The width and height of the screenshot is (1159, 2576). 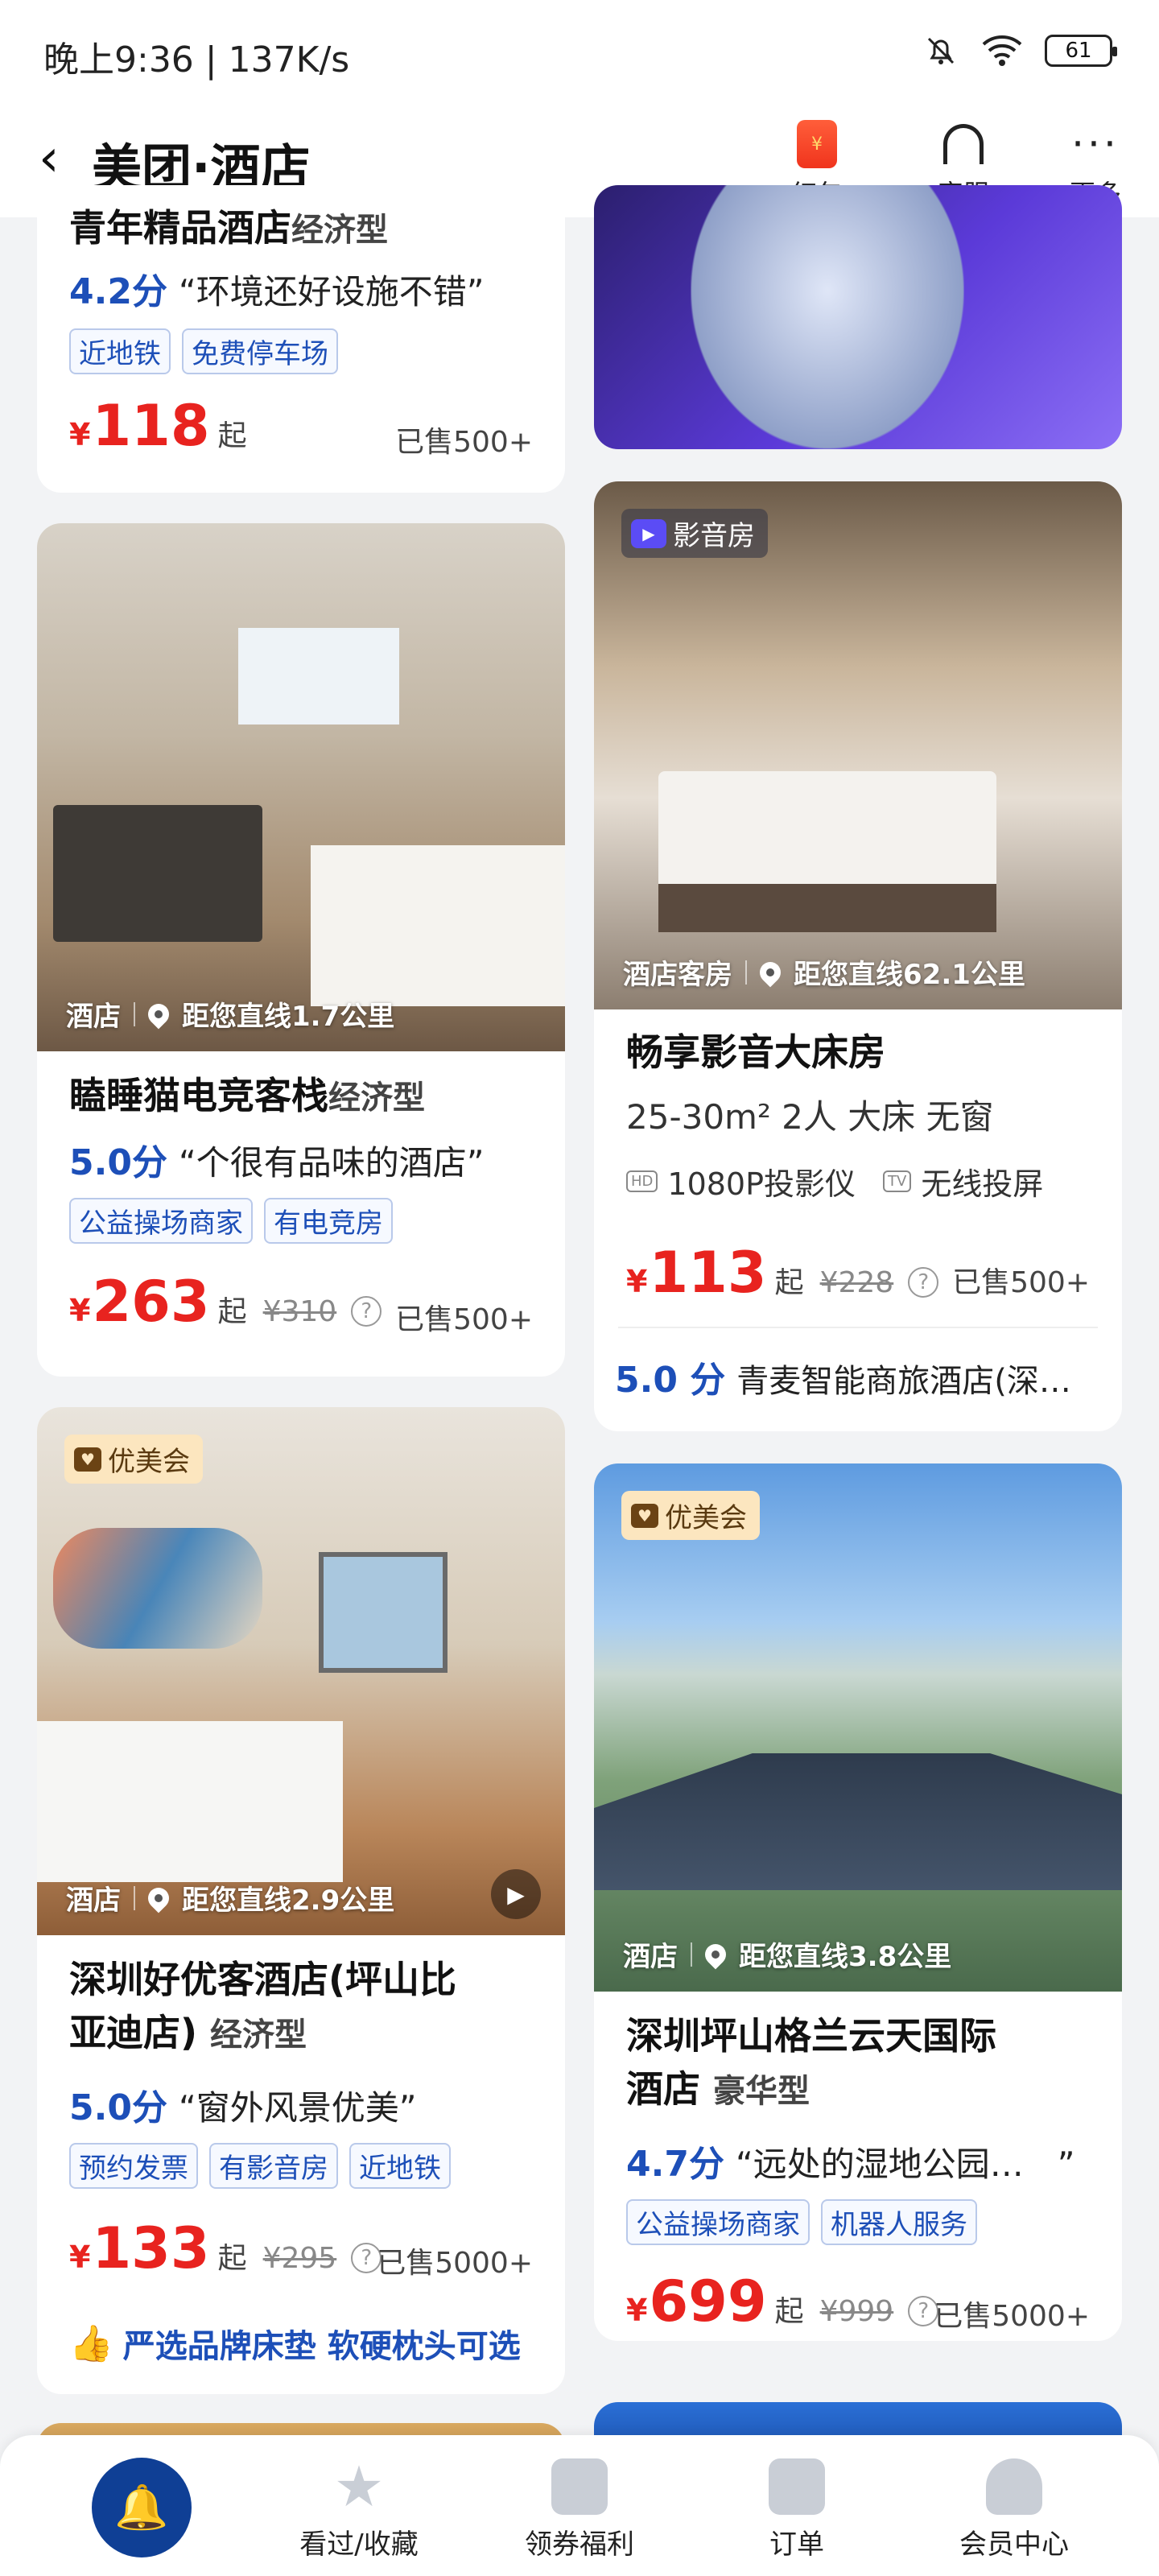 I want to click on nav-favorites: ★ 看过/收藏, so click(x=358, y=2506).